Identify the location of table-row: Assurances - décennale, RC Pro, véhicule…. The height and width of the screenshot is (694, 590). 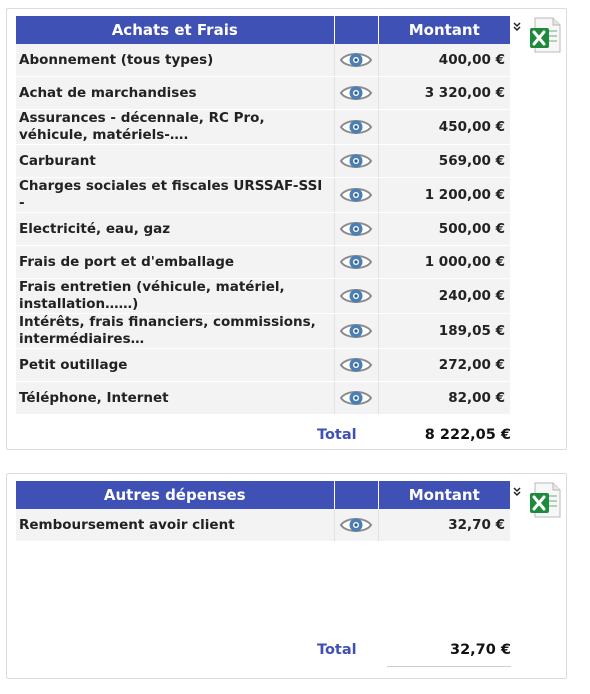
(263, 127).